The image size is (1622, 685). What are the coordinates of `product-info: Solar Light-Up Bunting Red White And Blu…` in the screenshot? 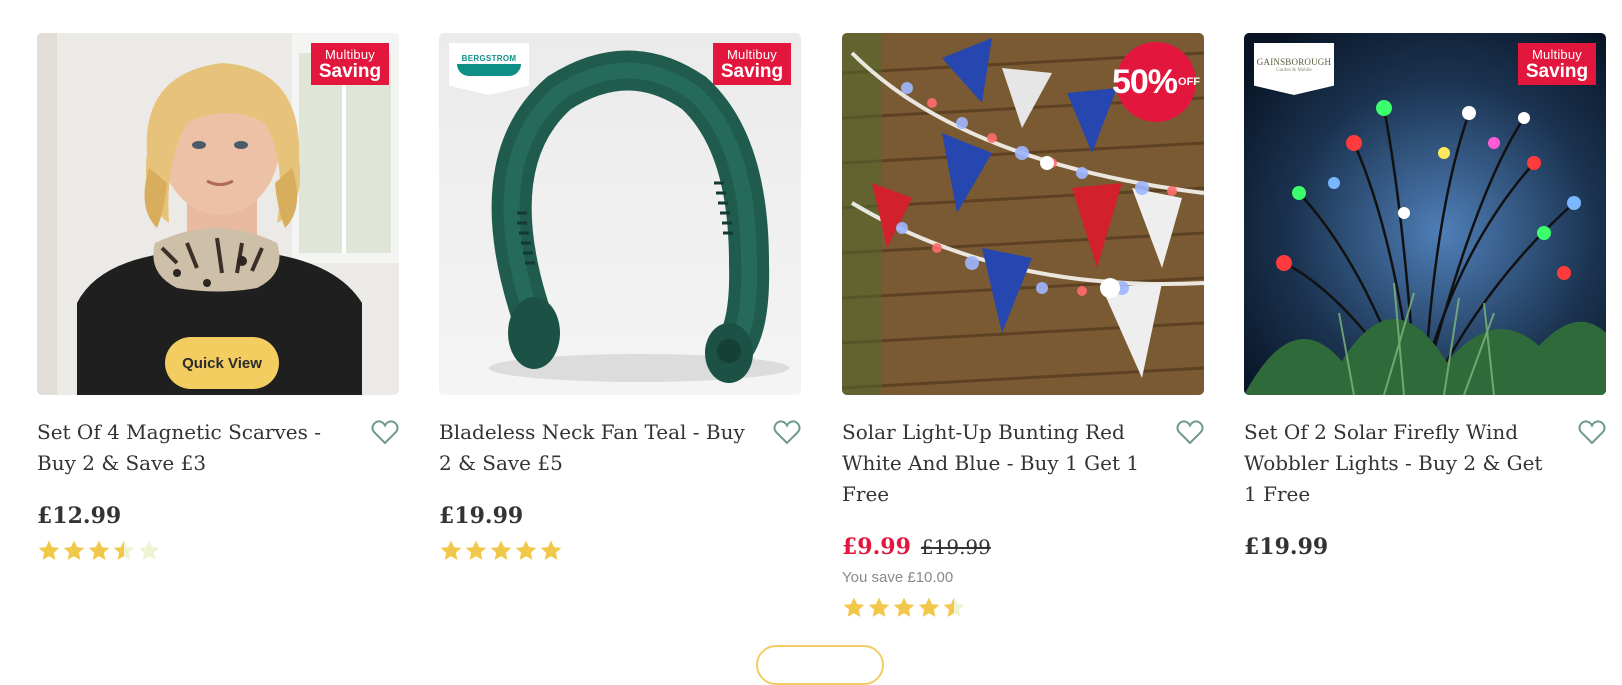 It's located at (1023, 518).